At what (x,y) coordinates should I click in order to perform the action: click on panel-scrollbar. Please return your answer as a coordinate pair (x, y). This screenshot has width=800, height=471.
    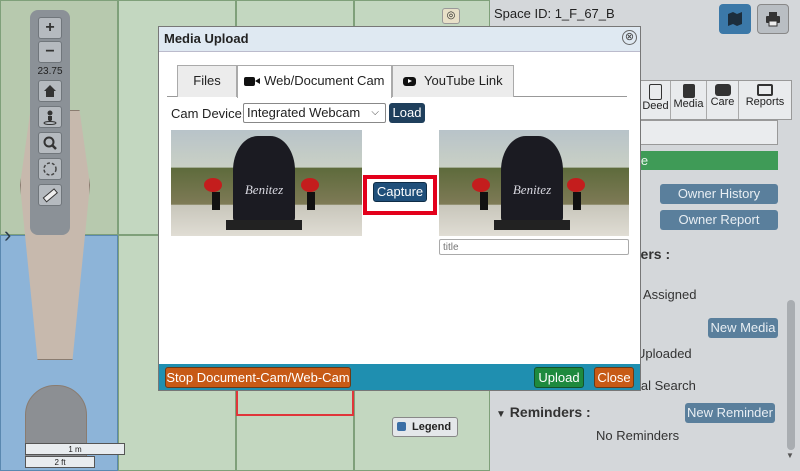
    Looking at the image, I should click on (791, 375).